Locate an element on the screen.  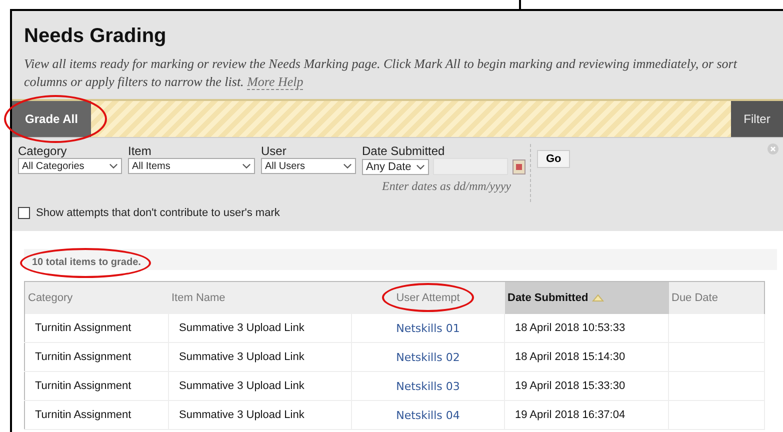
column-header: Item Name is located at coordinates (260, 298).